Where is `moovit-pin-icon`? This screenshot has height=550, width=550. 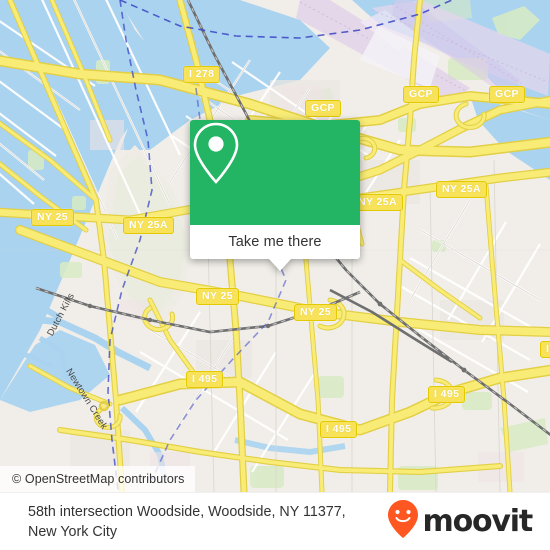
moovit-pin-icon is located at coordinates (403, 521).